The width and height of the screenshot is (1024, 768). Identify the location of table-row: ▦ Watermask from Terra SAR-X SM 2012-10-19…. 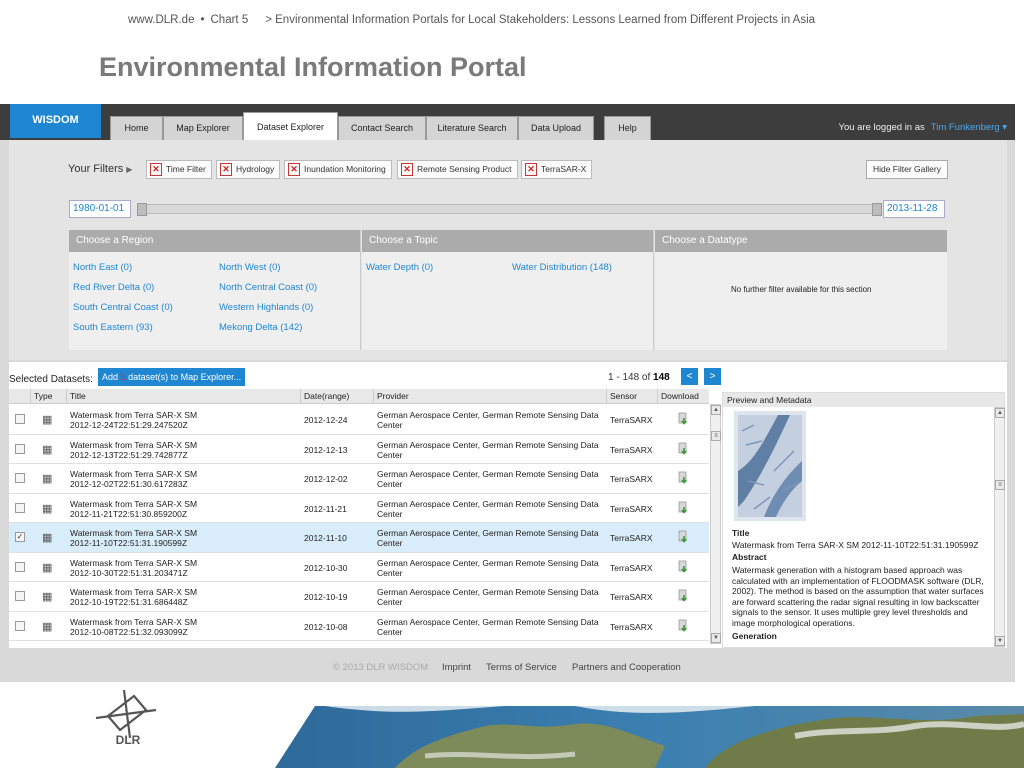
(359, 597).